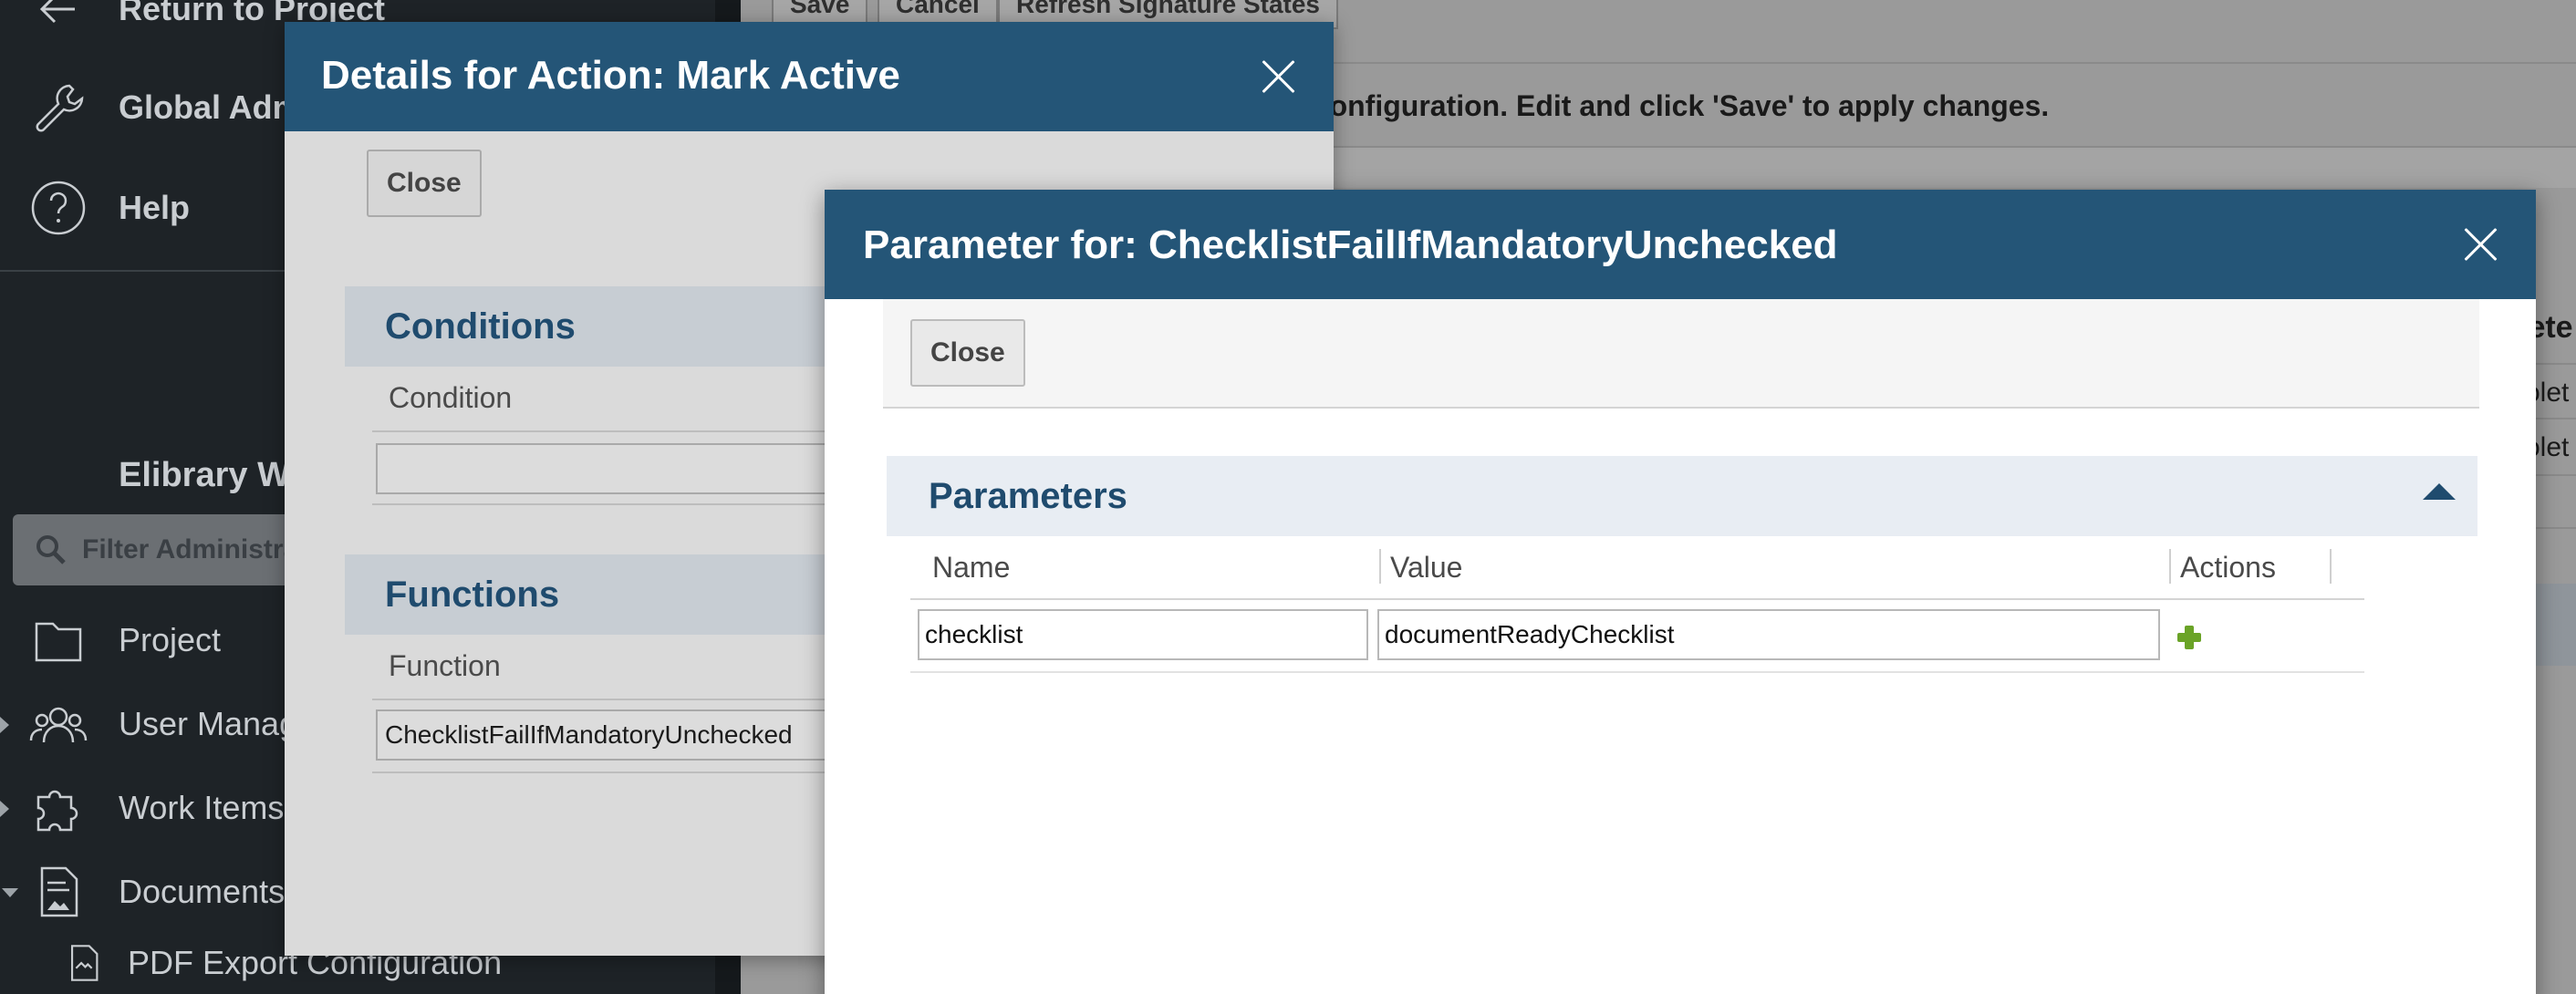 The height and width of the screenshot is (994, 2576). Describe the element at coordinates (51, 550) in the screenshot. I see `search-icon` at that location.